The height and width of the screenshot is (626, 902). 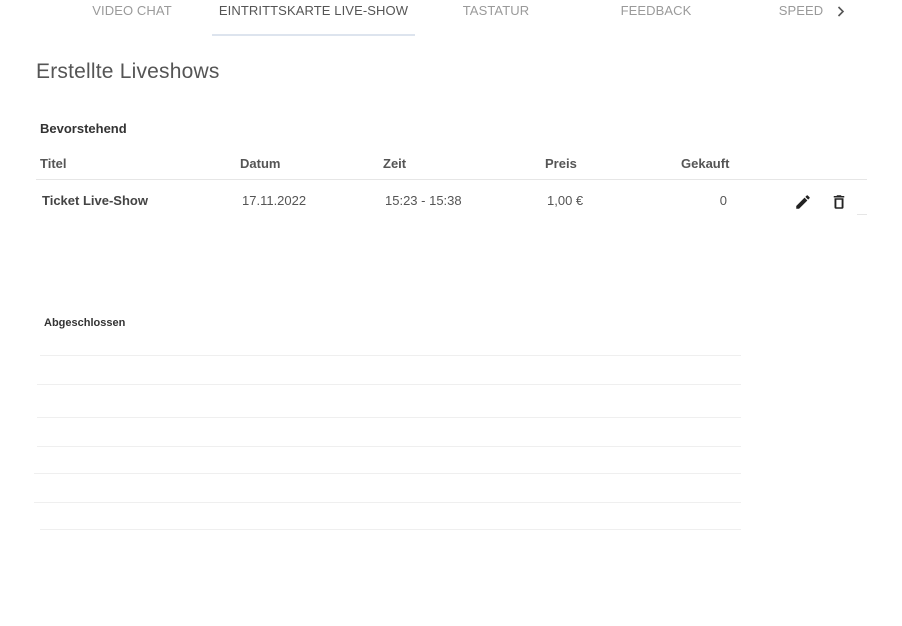 I want to click on cell-price: 1,00 €, so click(x=565, y=200).